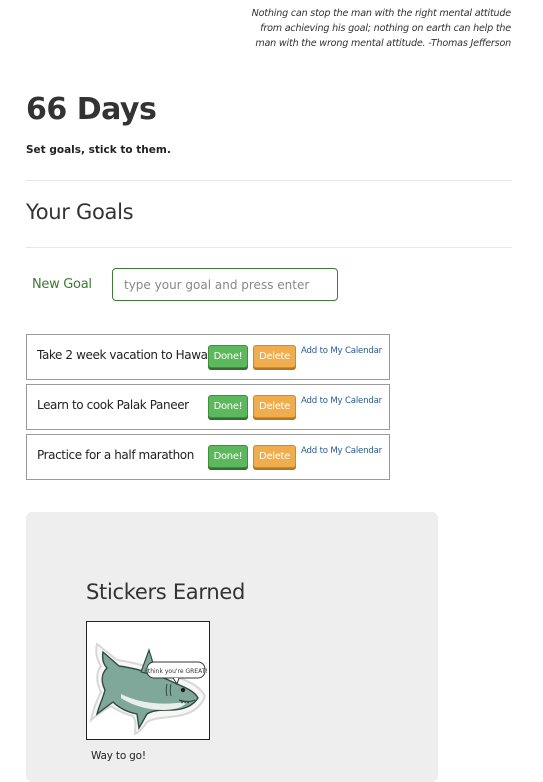  I want to click on new-goal-label: New Goal, so click(62, 284).